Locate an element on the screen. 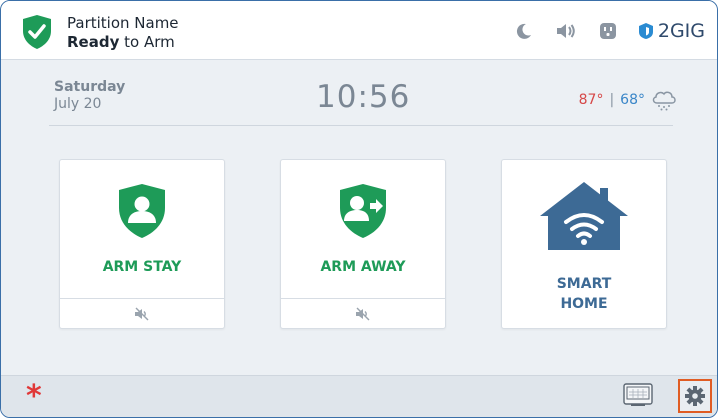 The height and width of the screenshot is (418, 718). shield-person-icon is located at coordinates (142, 211).